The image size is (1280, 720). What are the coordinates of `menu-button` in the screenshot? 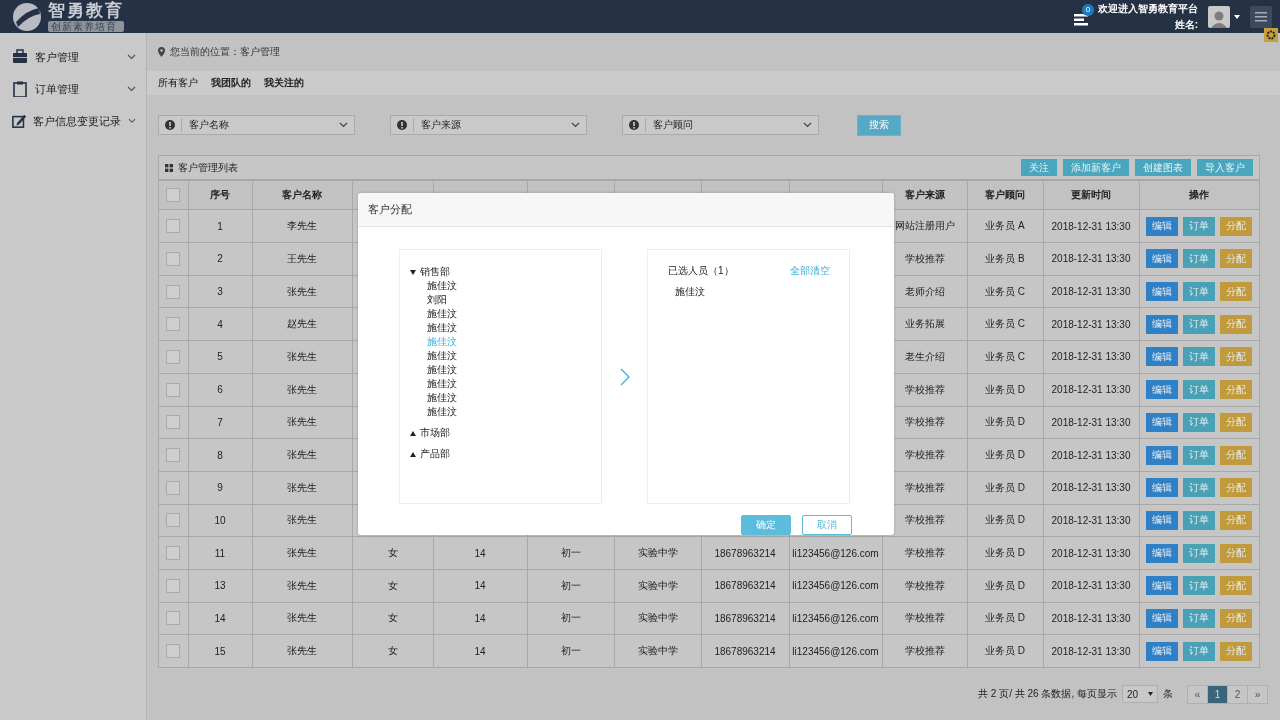 It's located at (1261, 16).